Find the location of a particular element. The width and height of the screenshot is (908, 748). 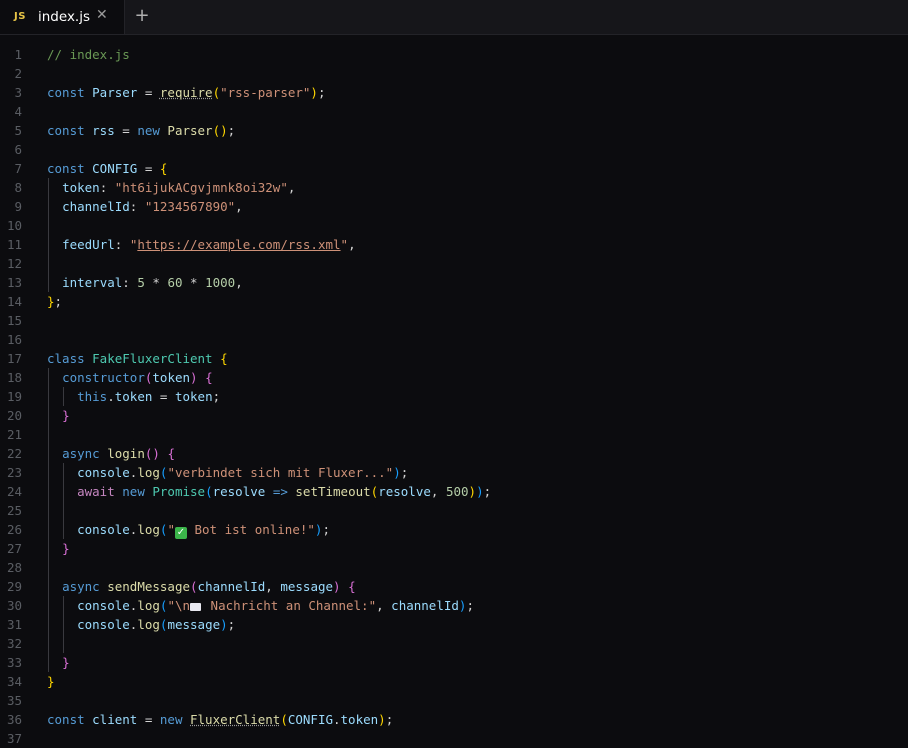

code-line: 19 this.token = token; is located at coordinates (454, 396).